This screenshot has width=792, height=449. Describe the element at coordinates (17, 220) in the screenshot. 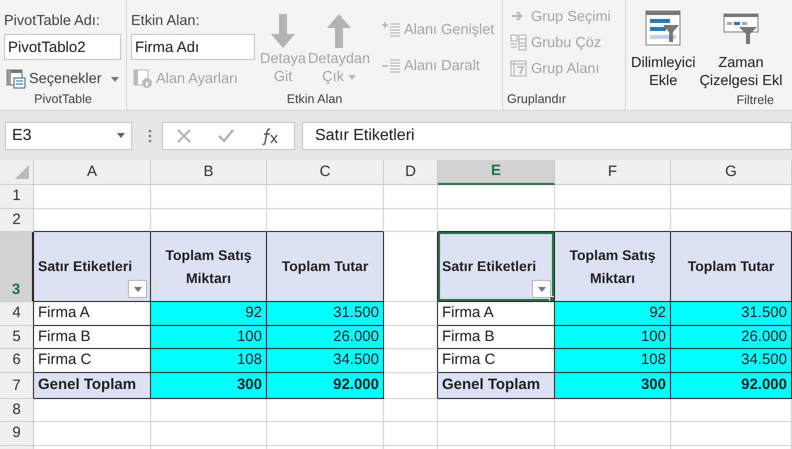

I see `row-header: 2` at that location.